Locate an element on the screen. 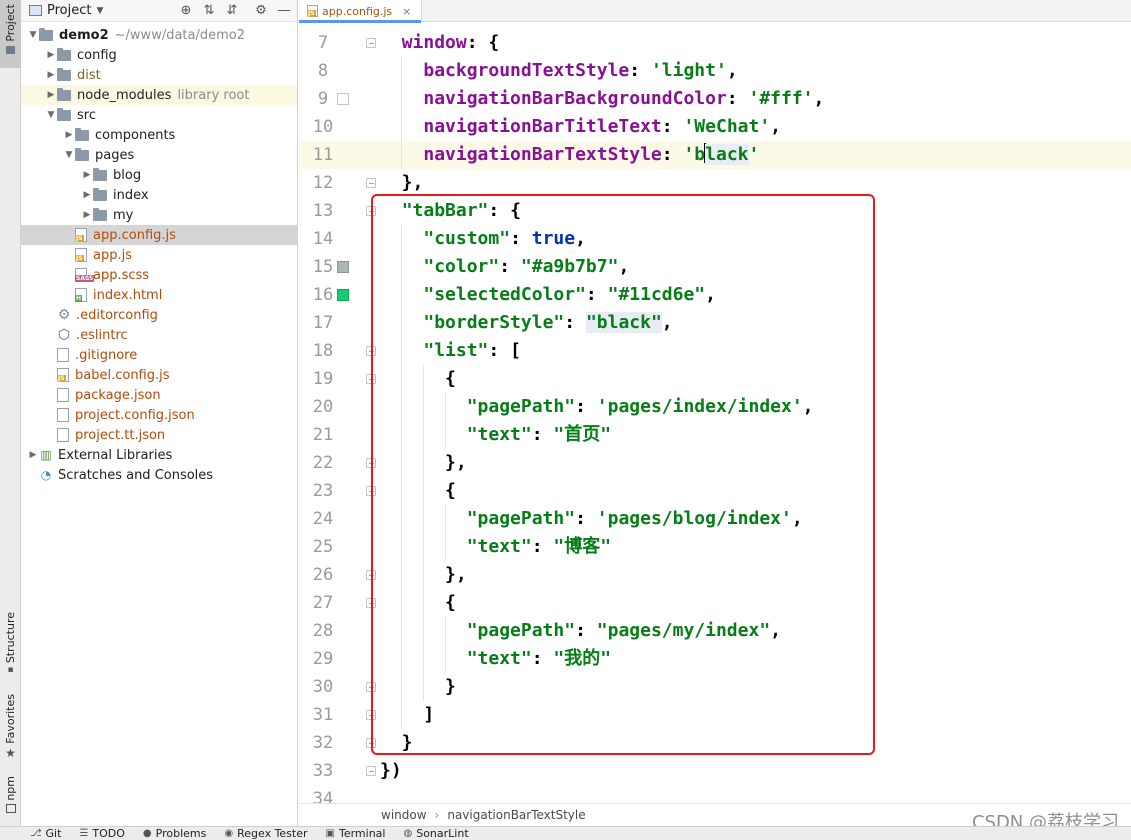 The height and width of the screenshot is (840, 1131). tree-item-src: ▼ src is located at coordinates (159, 115).